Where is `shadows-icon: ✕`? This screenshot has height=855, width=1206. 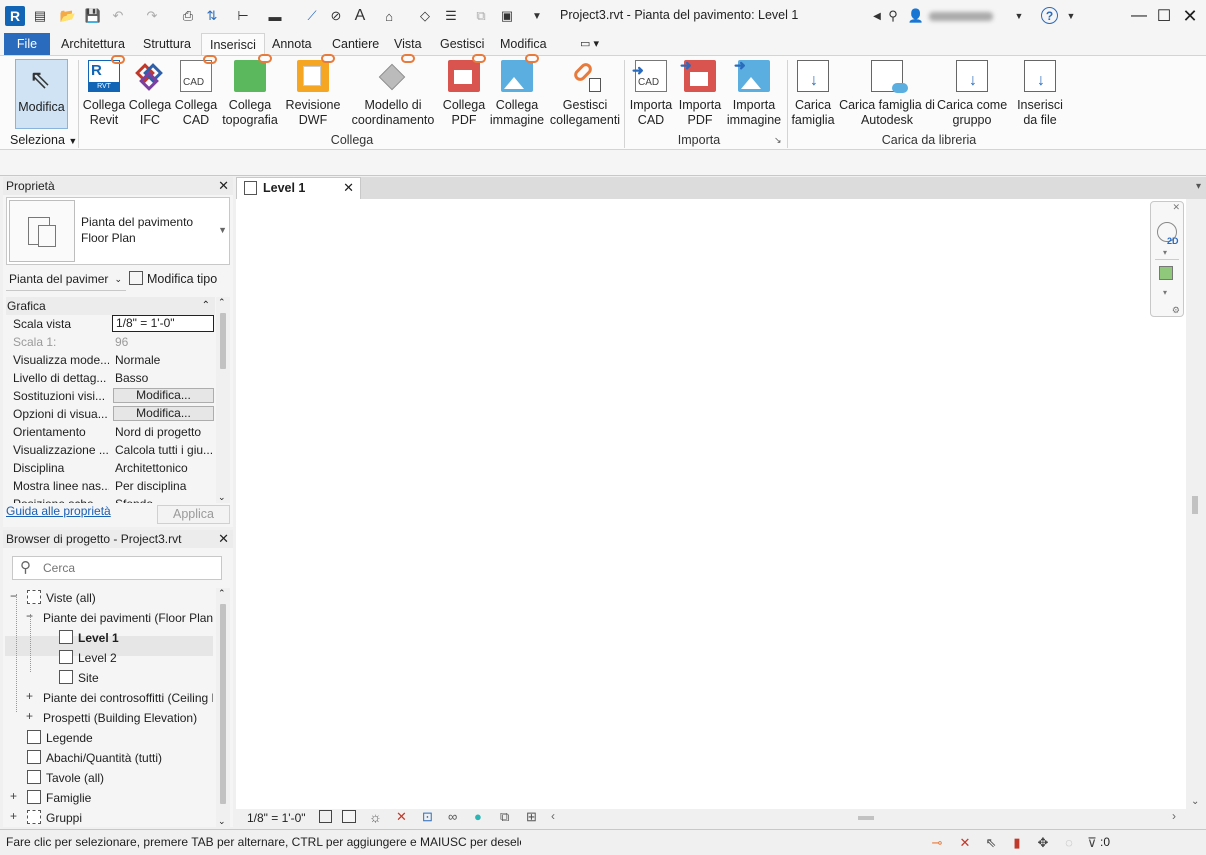
shadows-icon: ✕ is located at coordinates (401, 817).